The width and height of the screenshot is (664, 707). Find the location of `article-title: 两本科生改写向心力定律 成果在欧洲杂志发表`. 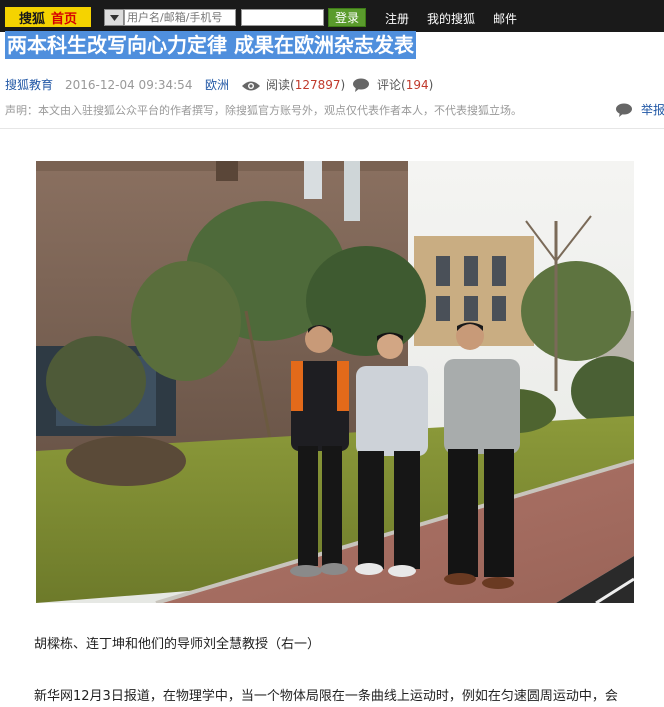

article-title: 两本科生改写向心力定律 成果在欧洲杂志发表 is located at coordinates (210, 45).